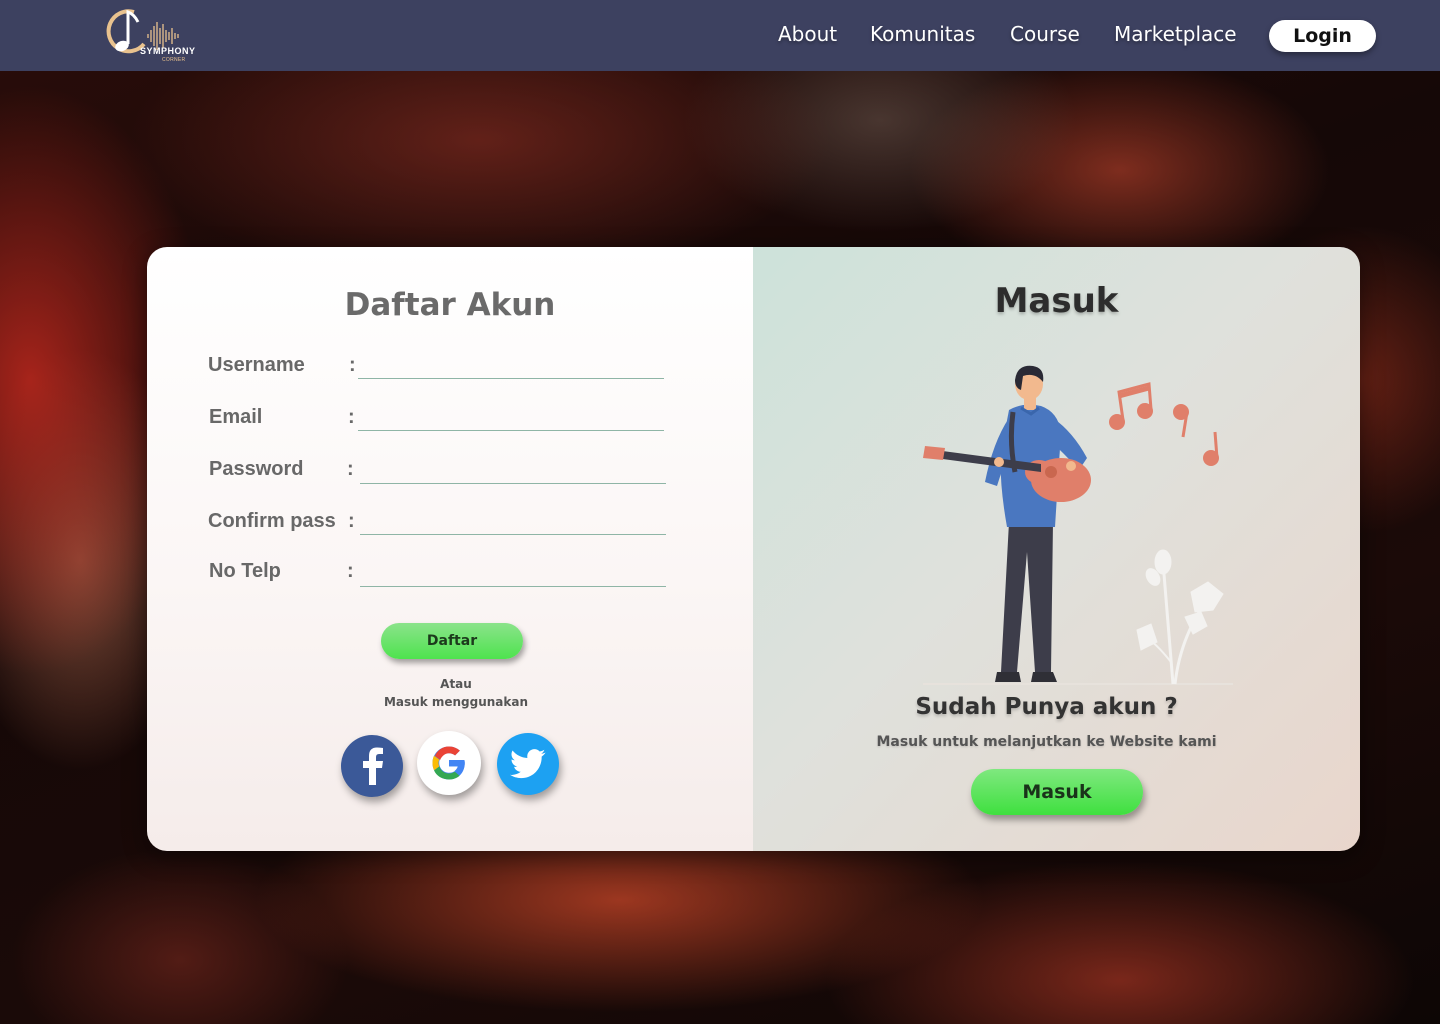 The image size is (1440, 1024). What do you see at coordinates (352, 365) in the screenshot?
I see `username-colon: :` at bounding box center [352, 365].